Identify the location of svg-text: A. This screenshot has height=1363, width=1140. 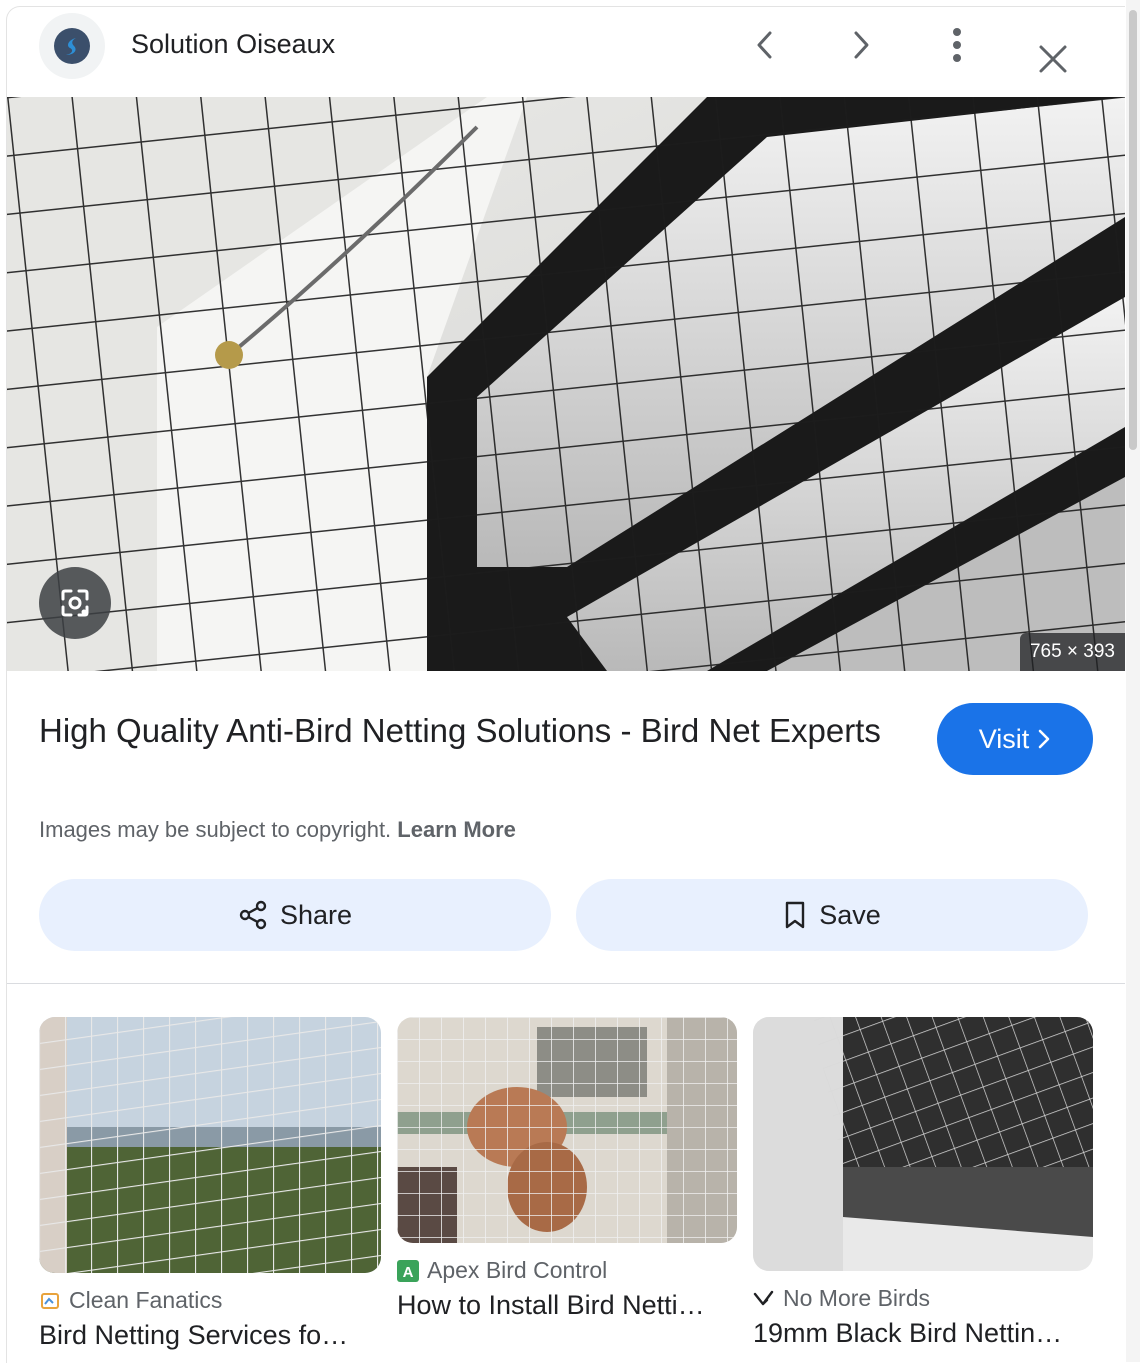
(408, 1272).